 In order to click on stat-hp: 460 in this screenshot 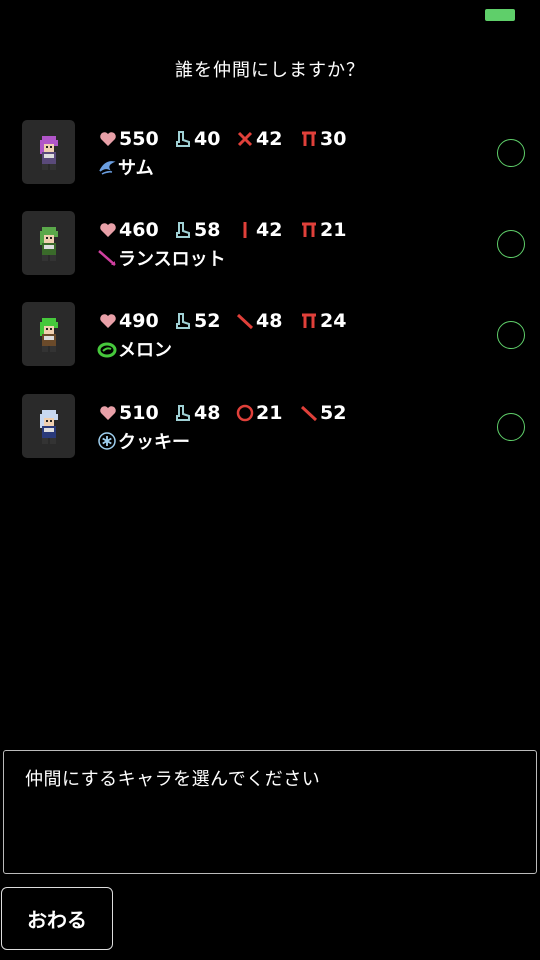, I will do `click(128, 230)`.